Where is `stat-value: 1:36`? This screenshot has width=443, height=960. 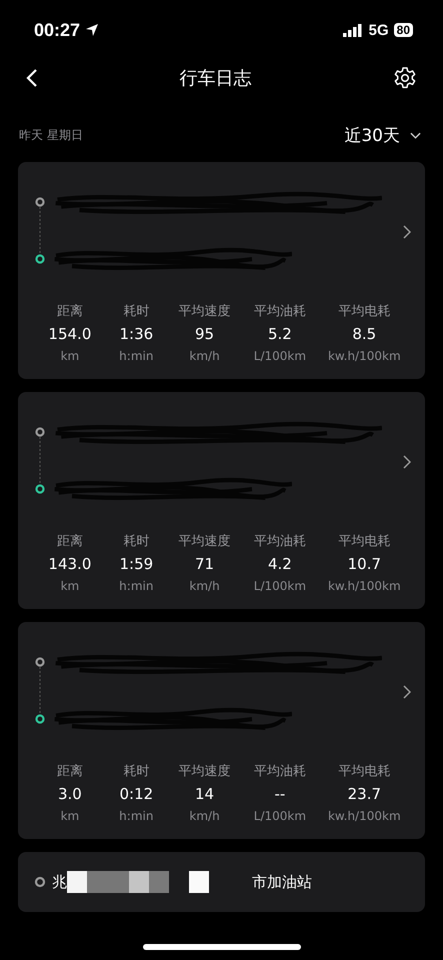 stat-value: 1:36 is located at coordinates (136, 334).